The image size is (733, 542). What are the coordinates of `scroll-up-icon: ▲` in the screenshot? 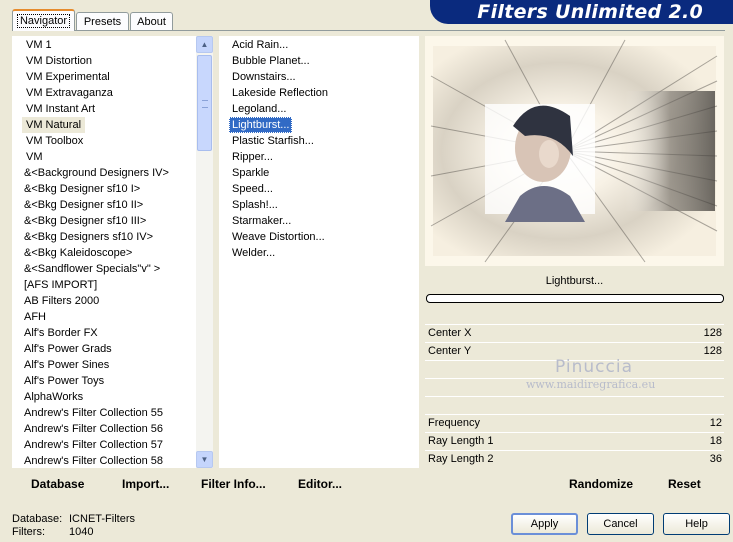 It's located at (204, 44).